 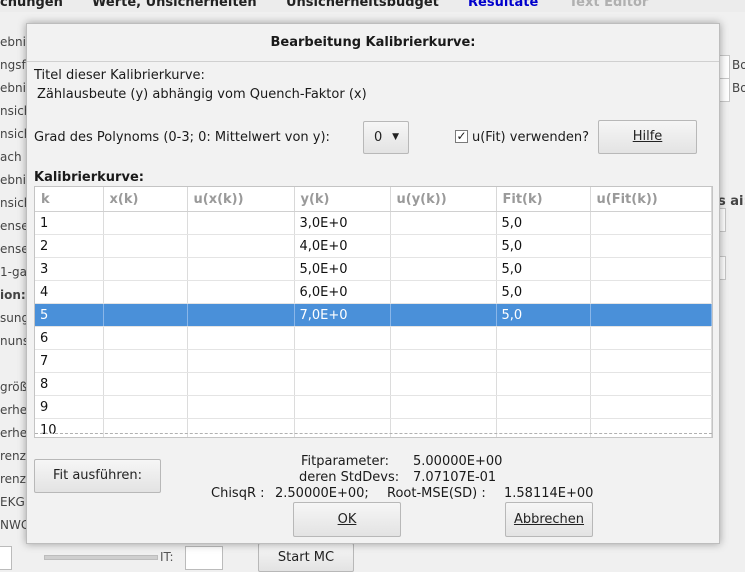 I want to click on table-row: 3 5,0E+0 5,0, so click(x=373, y=269).